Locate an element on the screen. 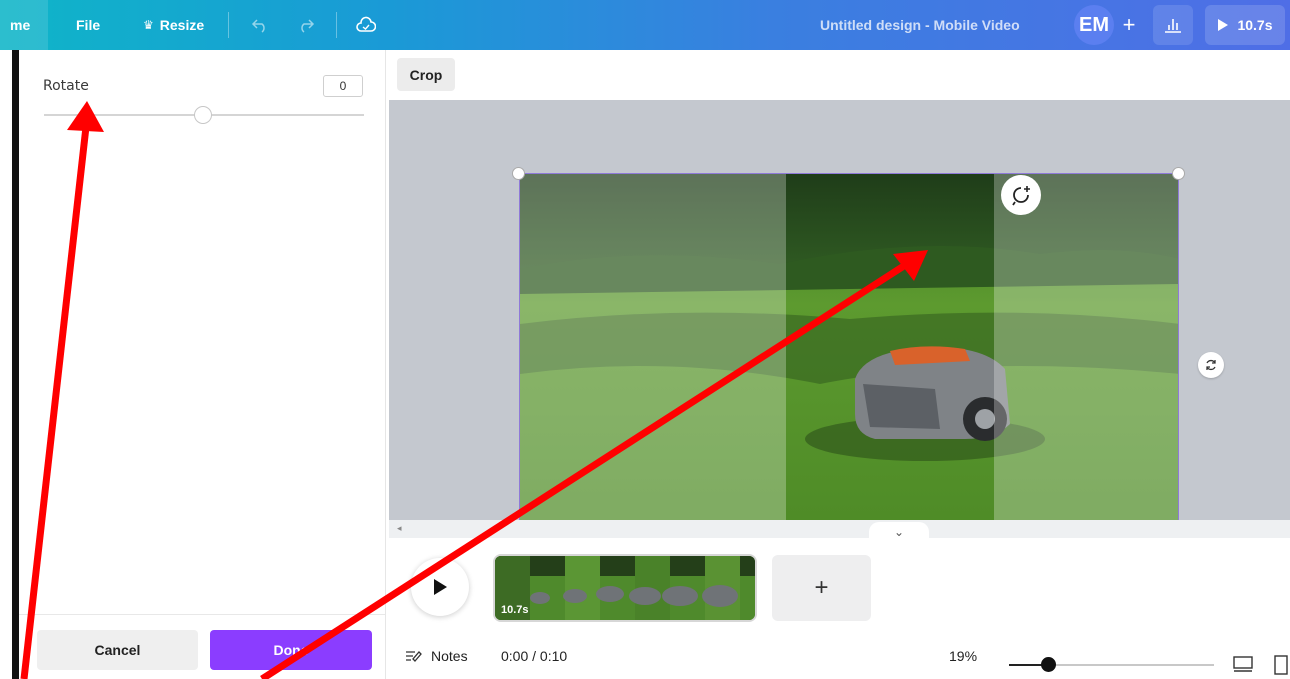 This screenshot has width=1290, height=679. insights-button is located at coordinates (1173, 25).